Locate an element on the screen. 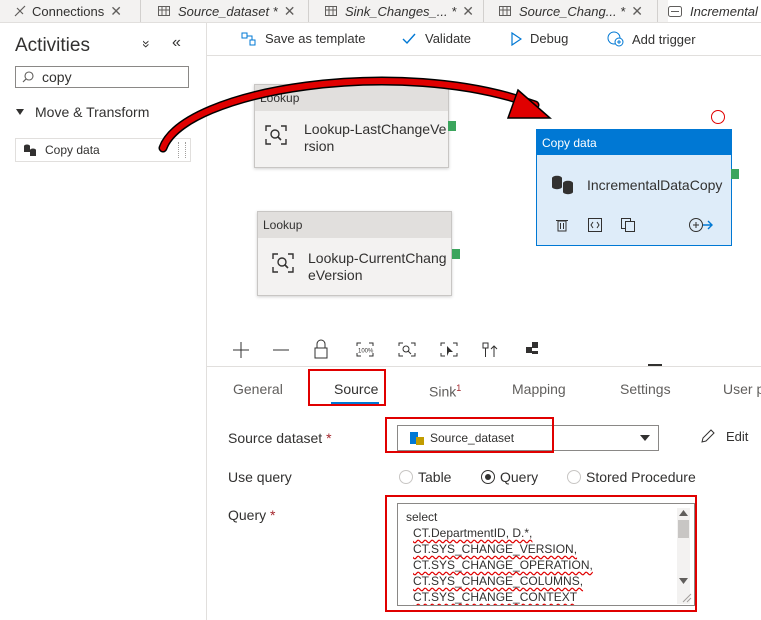  edit-button: Edit is located at coordinates (724, 436).